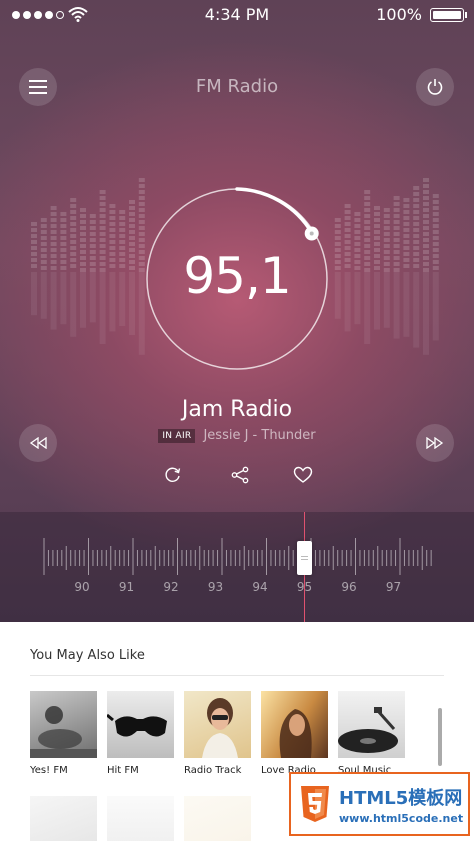 The width and height of the screenshot is (474, 841). What do you see at coordinates (123, 770) in the screenshot?
I see `station-card-label: Hit FM` at bounding box center [123, 770].